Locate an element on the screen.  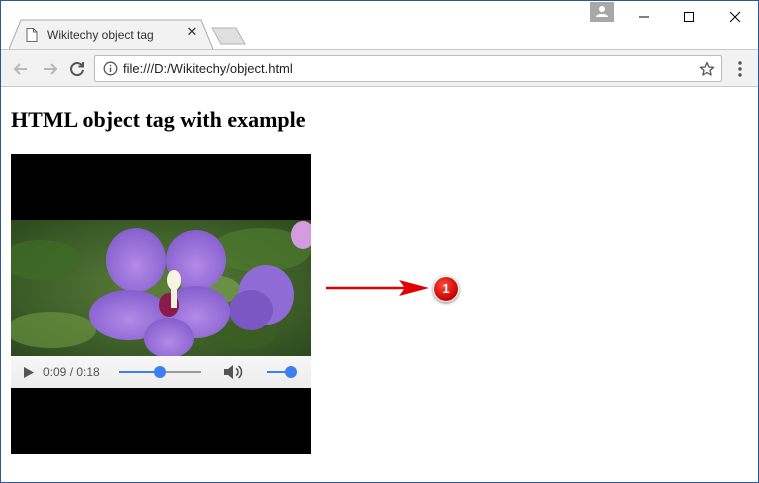
person-icon is located at coordinates (602, 11).